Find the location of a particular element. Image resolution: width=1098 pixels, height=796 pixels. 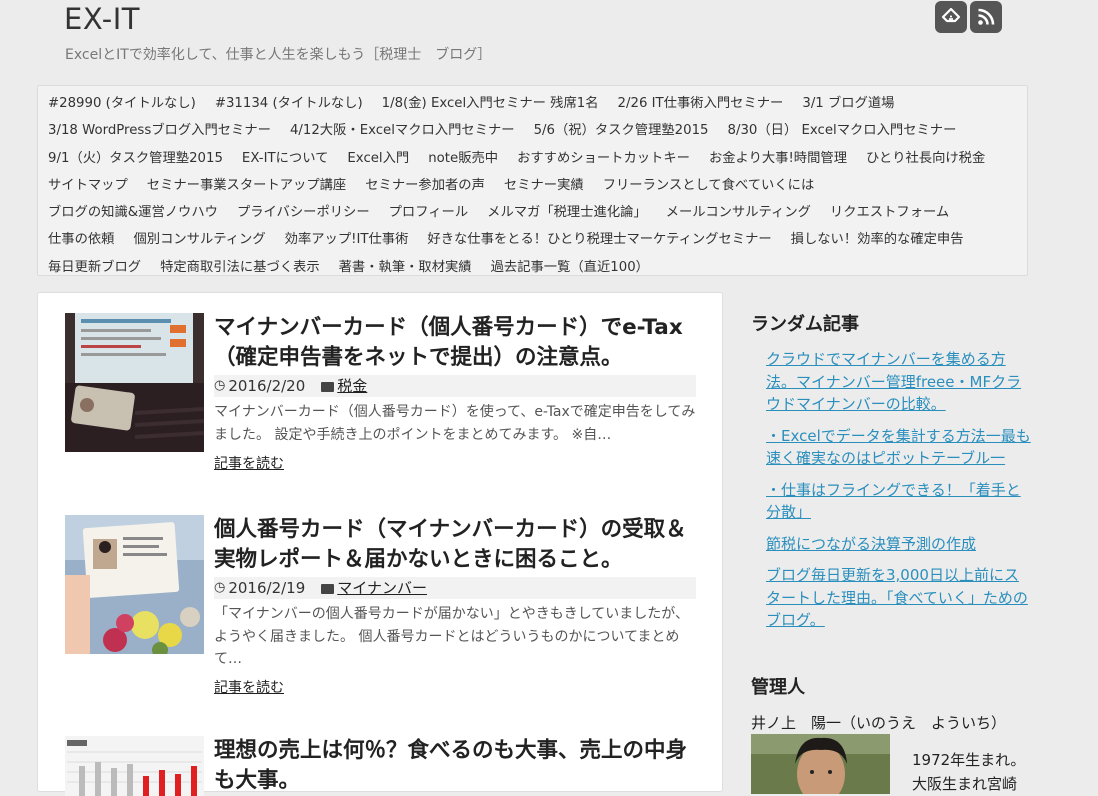

nav-link: セミナー事業スタートアップ講座 is located at coordinates (246, 185).